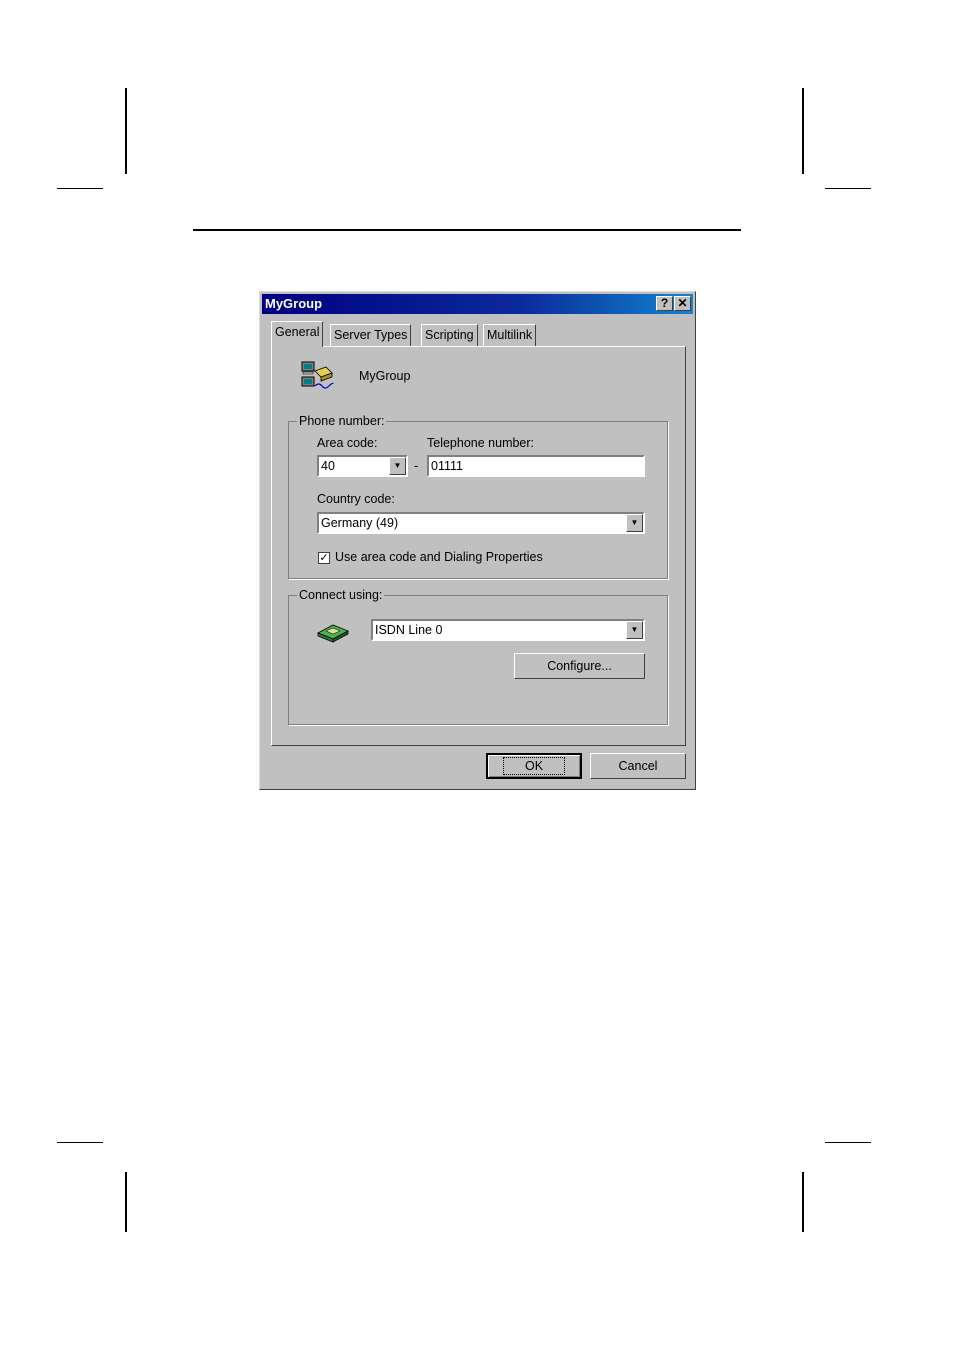 The image size is (954, 1351). Describe the element at coordinates (333, 634) in the screenshot. I see `modem-icon` at that location.